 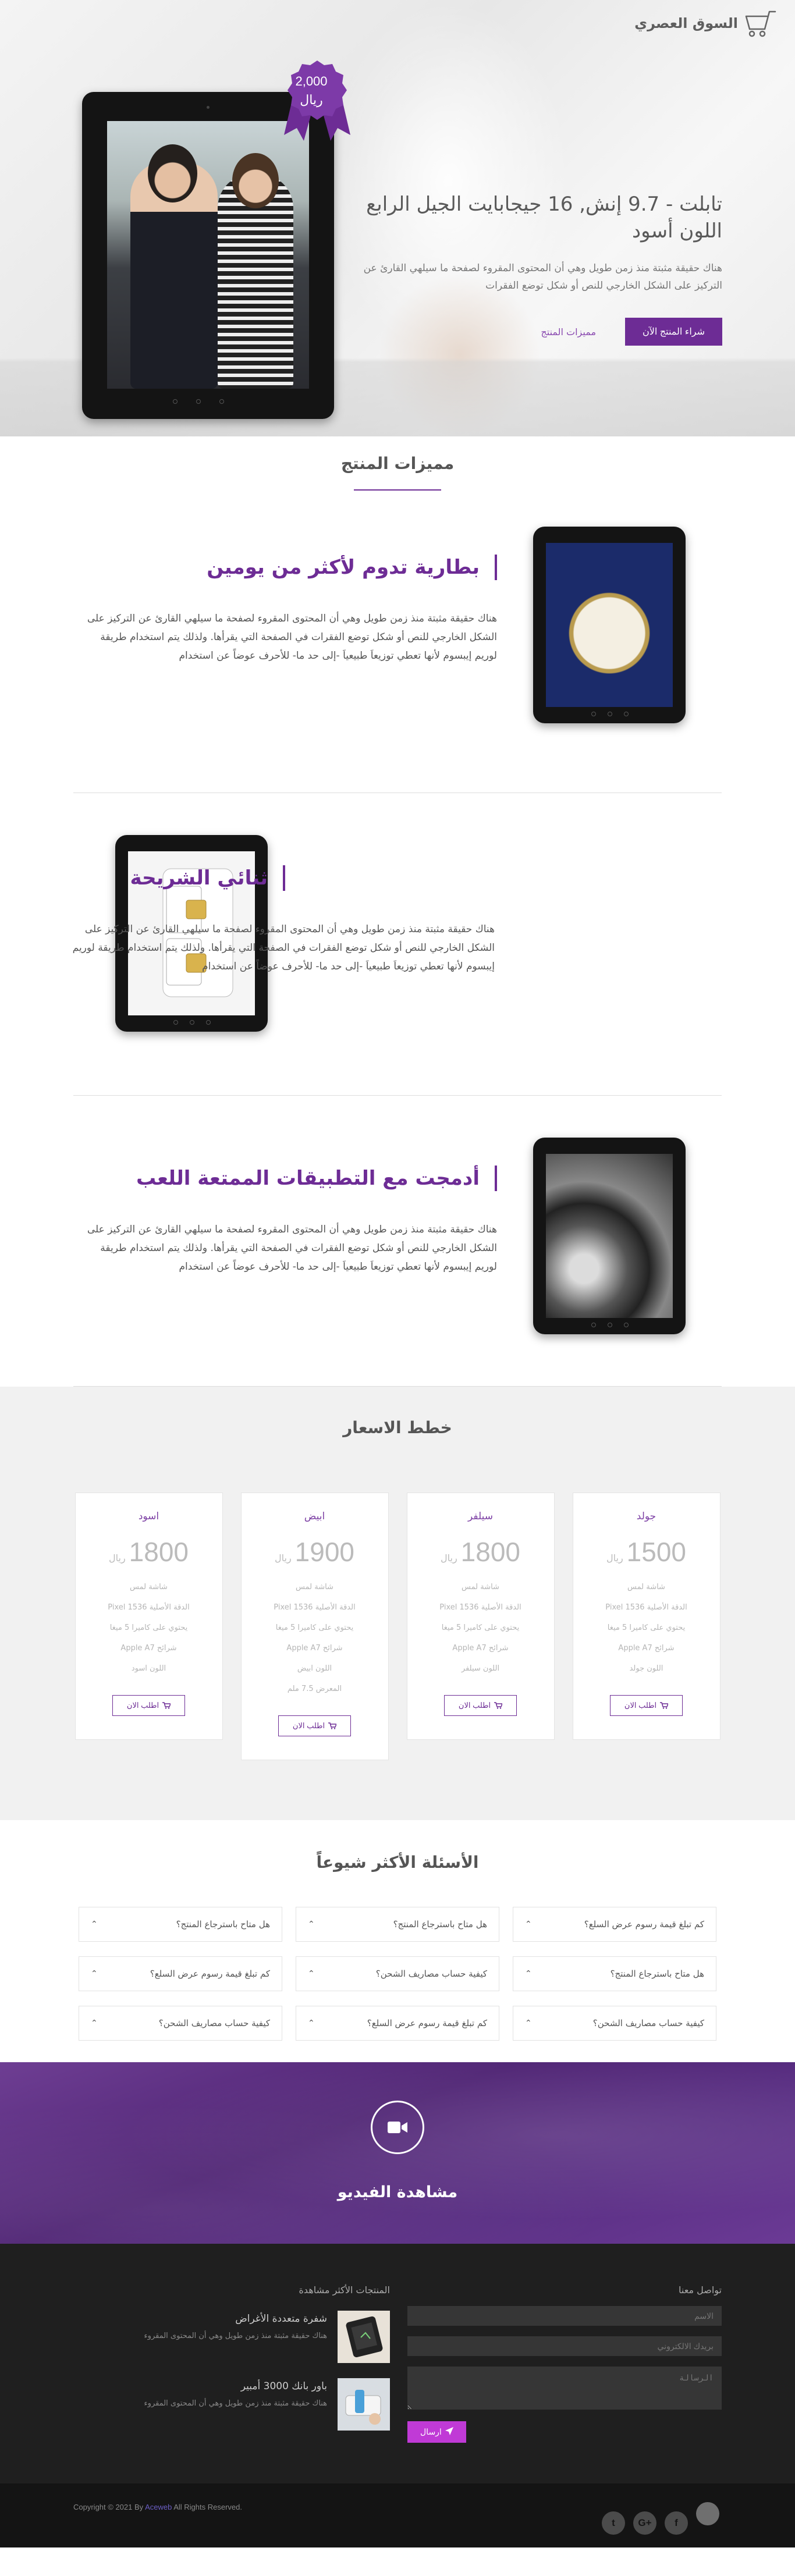 What do you see at coordinates (708, 2513) in the screenshot?
I see `scroll-top-button` at bounding box center [708, 2513].